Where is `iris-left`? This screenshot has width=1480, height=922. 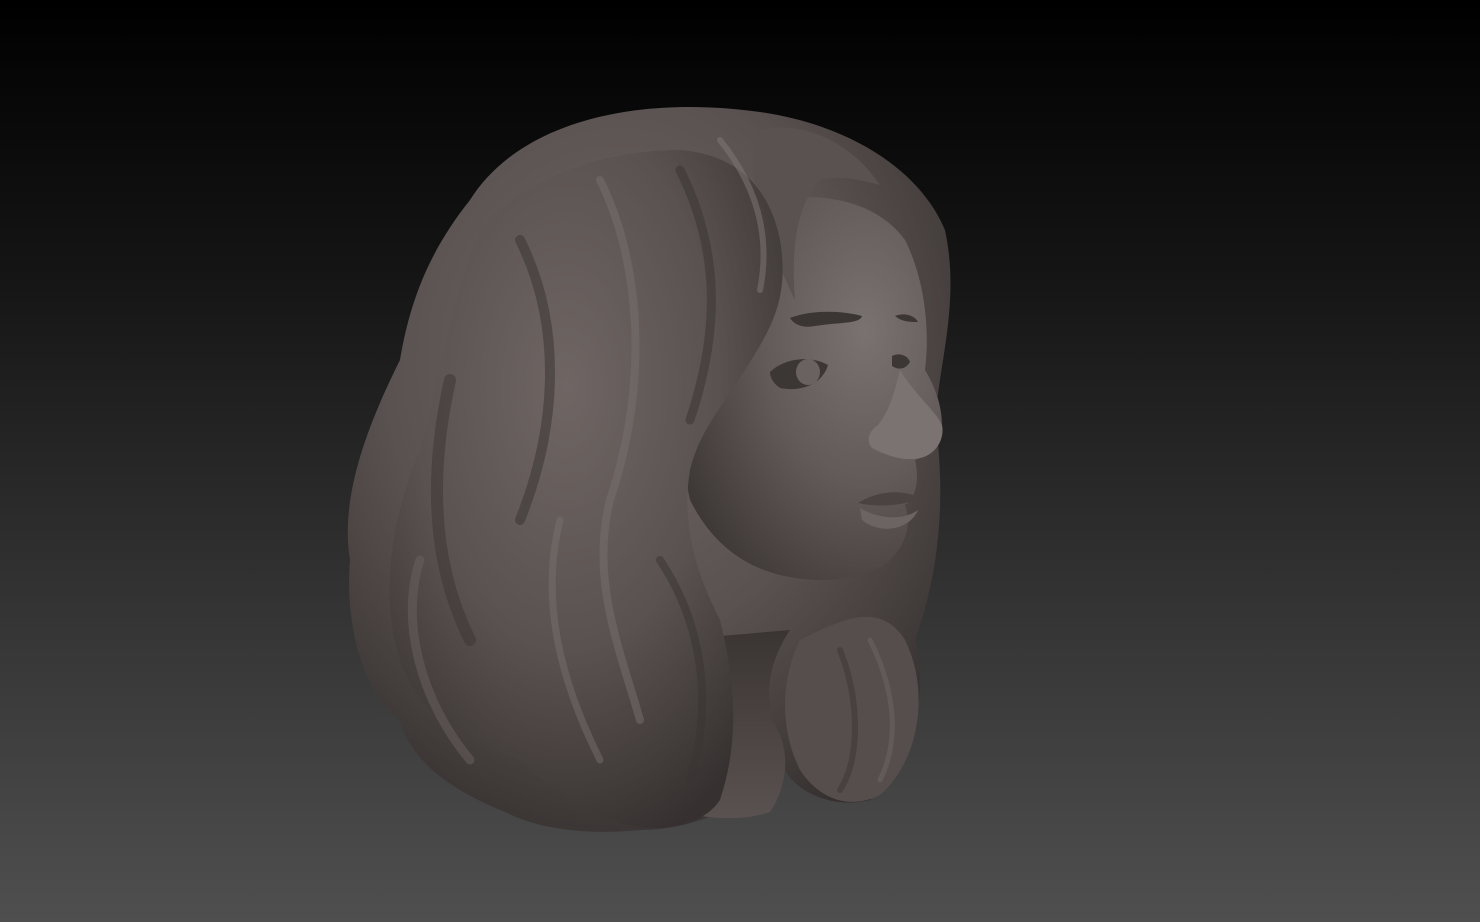
iris-left is located at coordinates (808, 372).